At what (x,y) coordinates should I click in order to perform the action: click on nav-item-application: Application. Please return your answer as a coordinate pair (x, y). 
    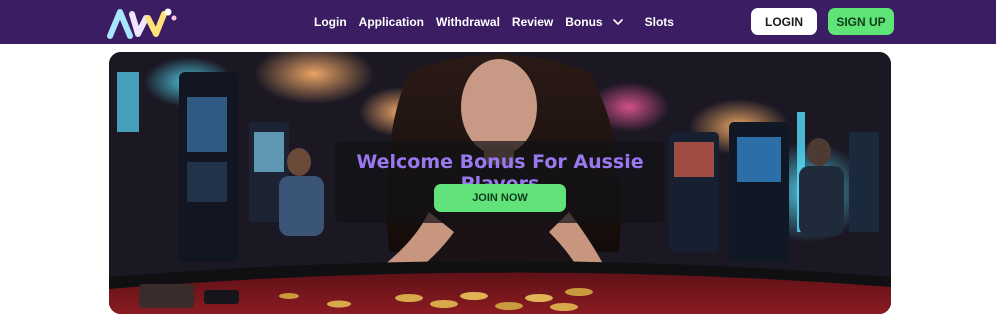
    Looking at the image, I should click on (391, 22).